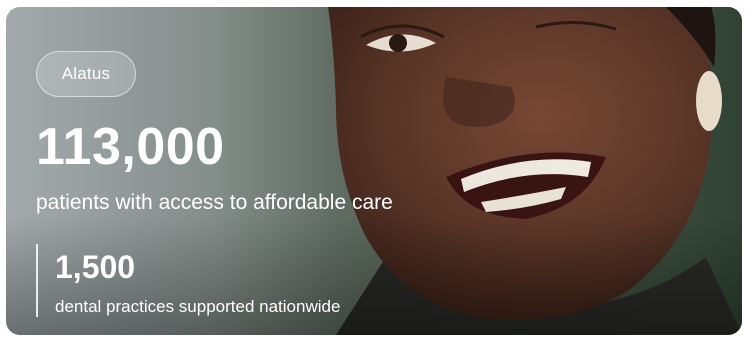 Image resolution: width=748 pixels, height=341 pixels. I want to click on secondary-stat-label: dental practices supported nationwide, so click(198, 306).